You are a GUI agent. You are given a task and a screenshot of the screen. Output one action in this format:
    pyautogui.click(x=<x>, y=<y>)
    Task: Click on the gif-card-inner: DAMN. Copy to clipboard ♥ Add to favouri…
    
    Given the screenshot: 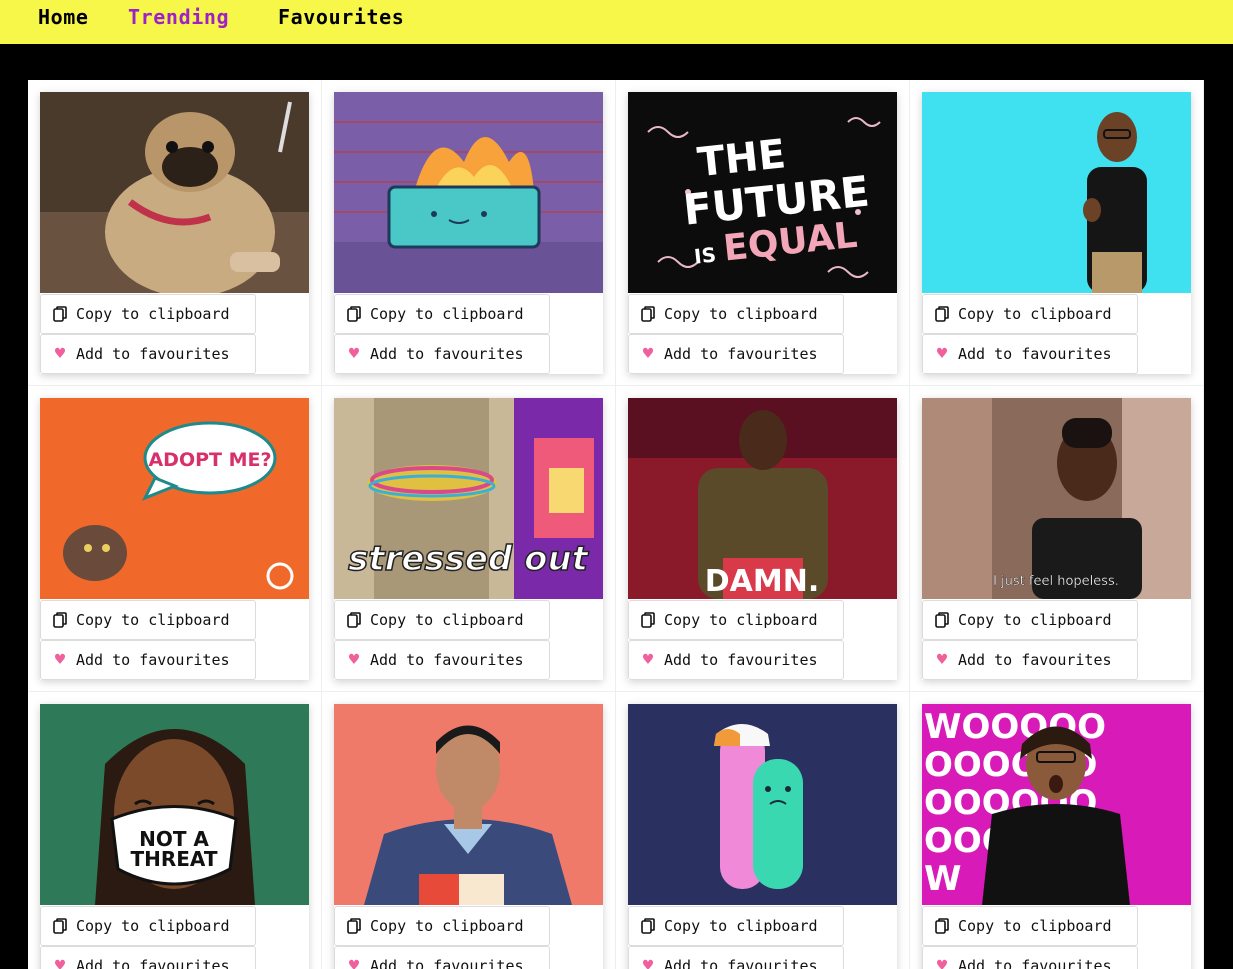 What is the action you would take?
    pyautogui.click(x=762, y=539)
    